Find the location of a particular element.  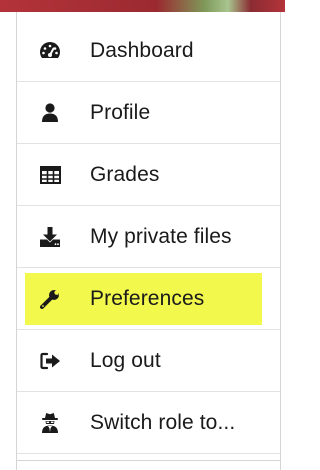

menu-bottom-border is located at coordinates (148, 460).